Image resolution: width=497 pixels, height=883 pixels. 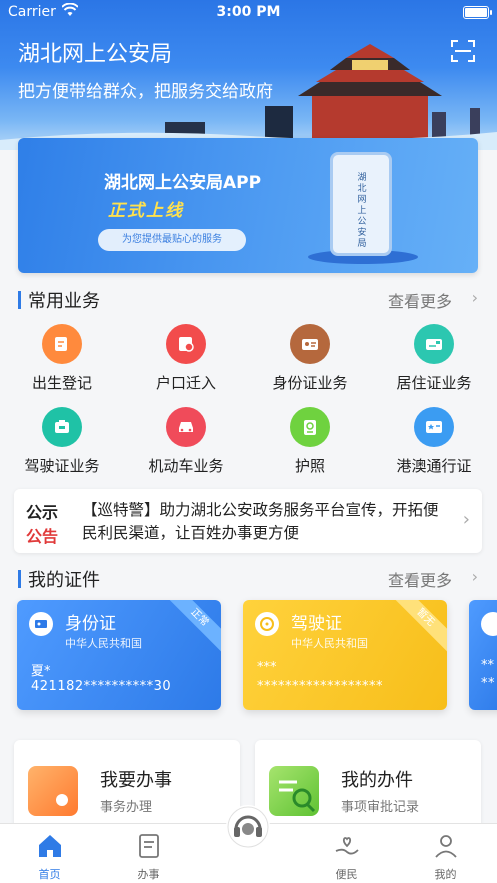 I want to click on promo-banner: 湖北网上公安局APP 正式上线 为您提供最贴心的服务 湖北网上公安局, so click(x=248, y=205).